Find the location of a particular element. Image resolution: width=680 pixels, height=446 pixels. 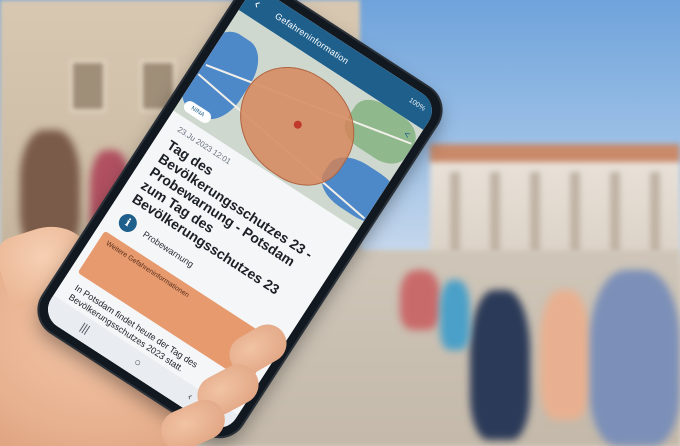

info-icon: i is located at coordinates (128, 223).